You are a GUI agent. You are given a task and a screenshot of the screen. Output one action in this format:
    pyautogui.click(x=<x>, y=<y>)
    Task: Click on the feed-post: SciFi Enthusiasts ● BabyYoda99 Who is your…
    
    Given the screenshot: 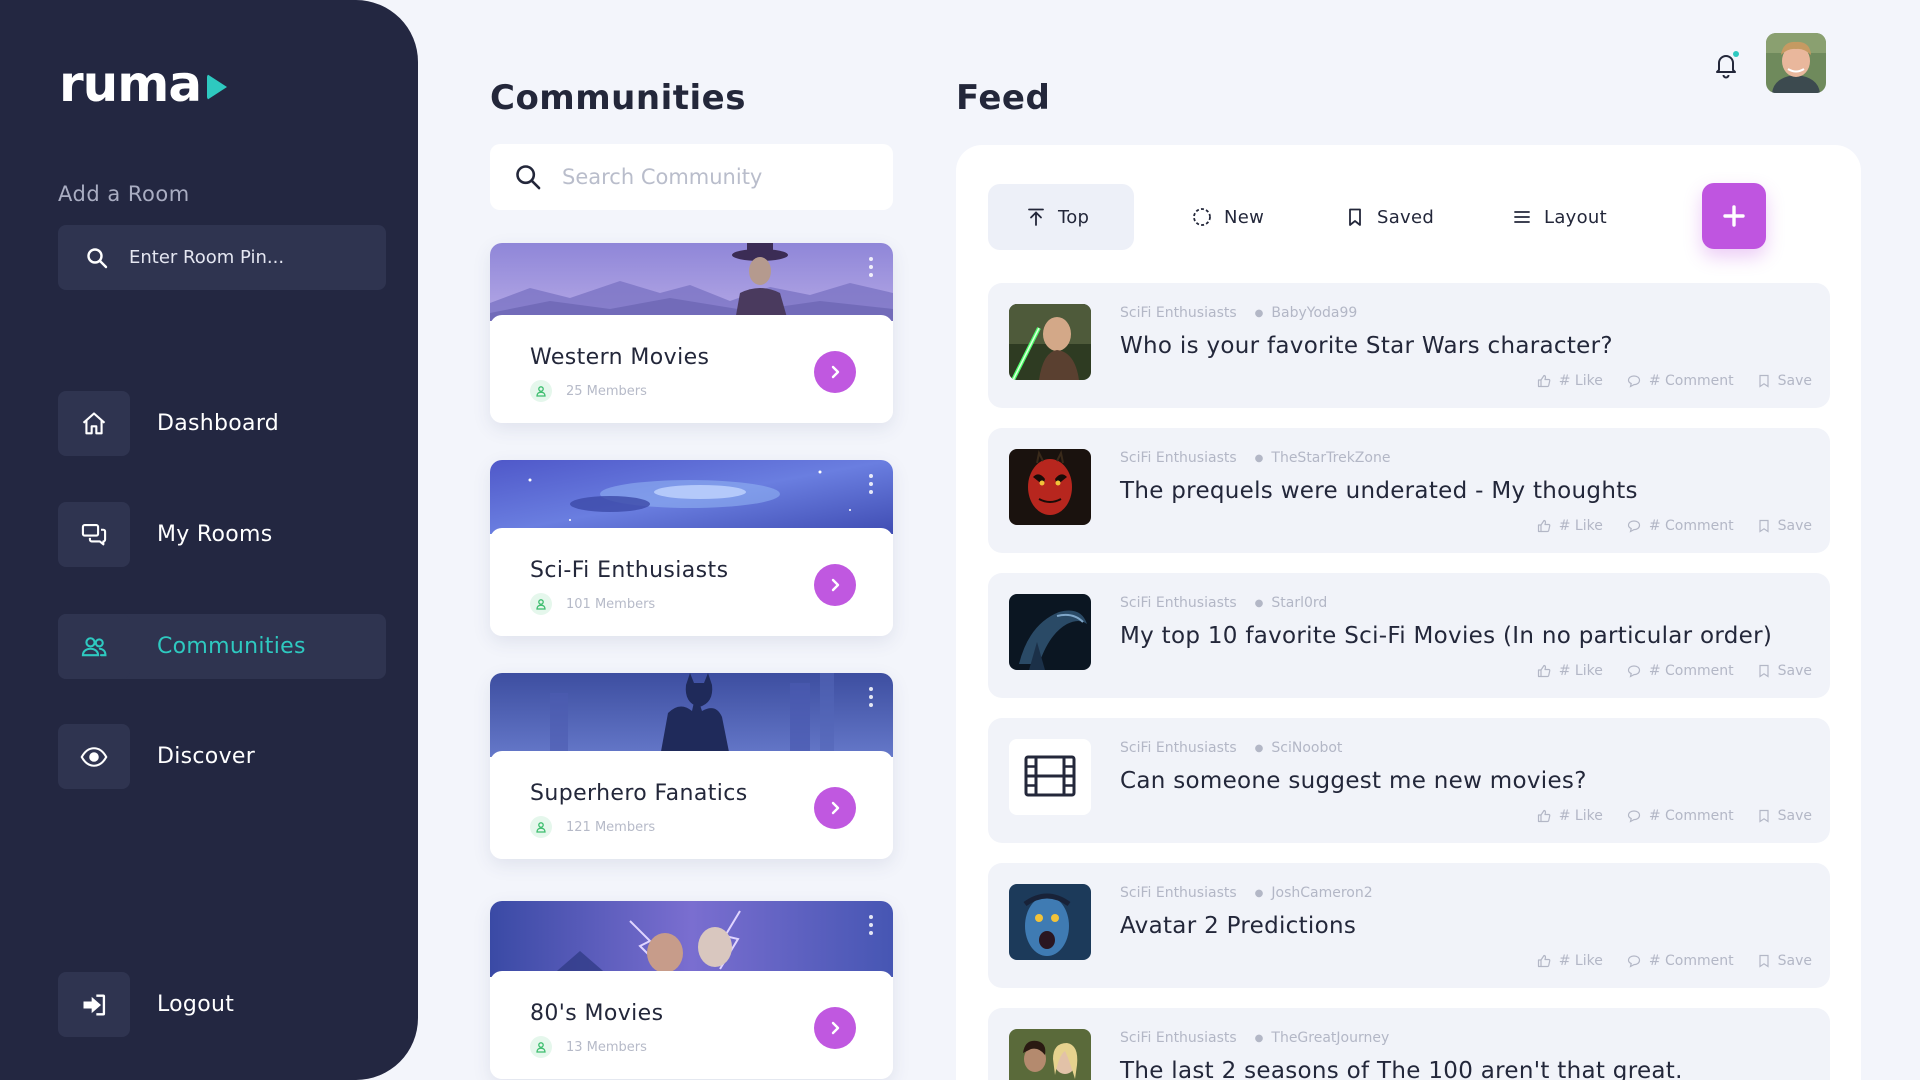 What is the action you would take?
    pyautogui.click(x=1409, y=345)
    